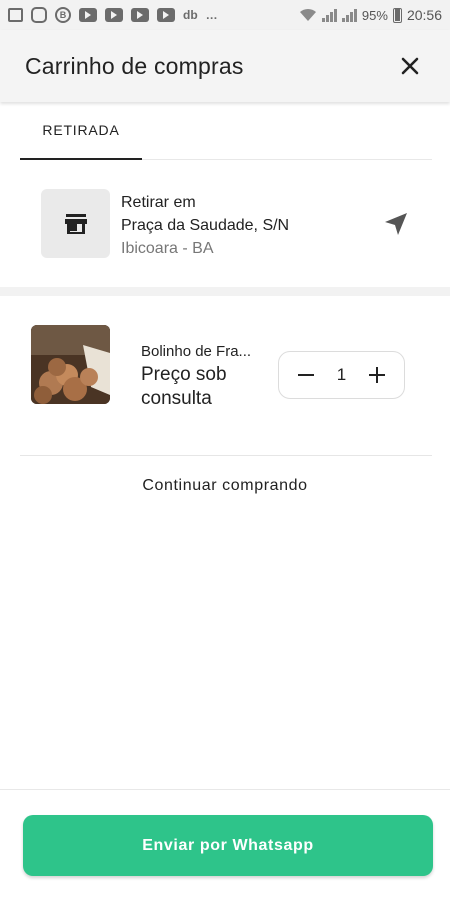 The width and height of the screenshot is (450, 900). I want to click on store-icon-box, so click(75, 223).